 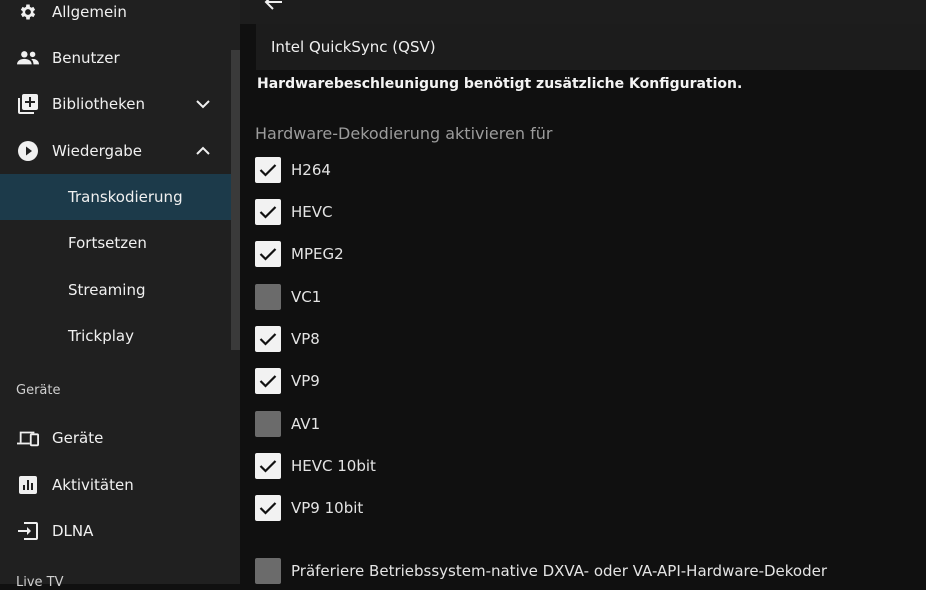 I want to click on sidebar-item-label: Fortsetzen, so click(x=107, y=243).